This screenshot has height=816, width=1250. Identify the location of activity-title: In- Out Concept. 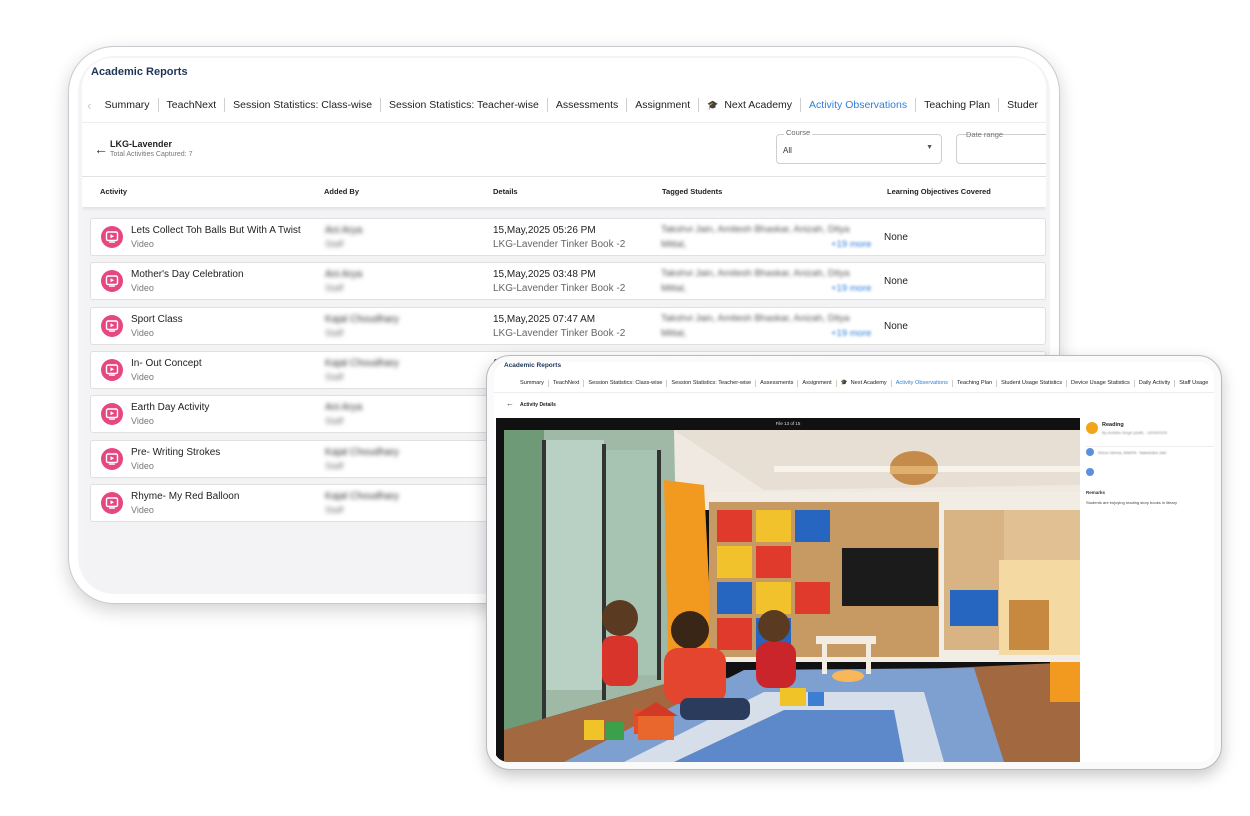
(166, 363).